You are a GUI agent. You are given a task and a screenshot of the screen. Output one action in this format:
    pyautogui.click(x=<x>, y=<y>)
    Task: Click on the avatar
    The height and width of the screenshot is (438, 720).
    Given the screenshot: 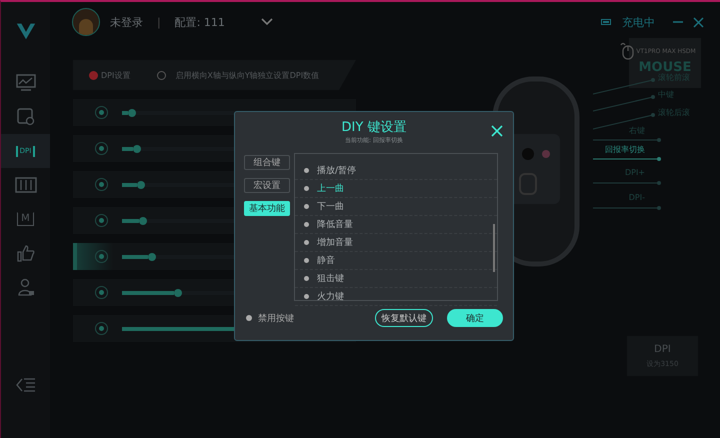 What is the action you would take?
    pyautogui.click(x=86, y=22)
    